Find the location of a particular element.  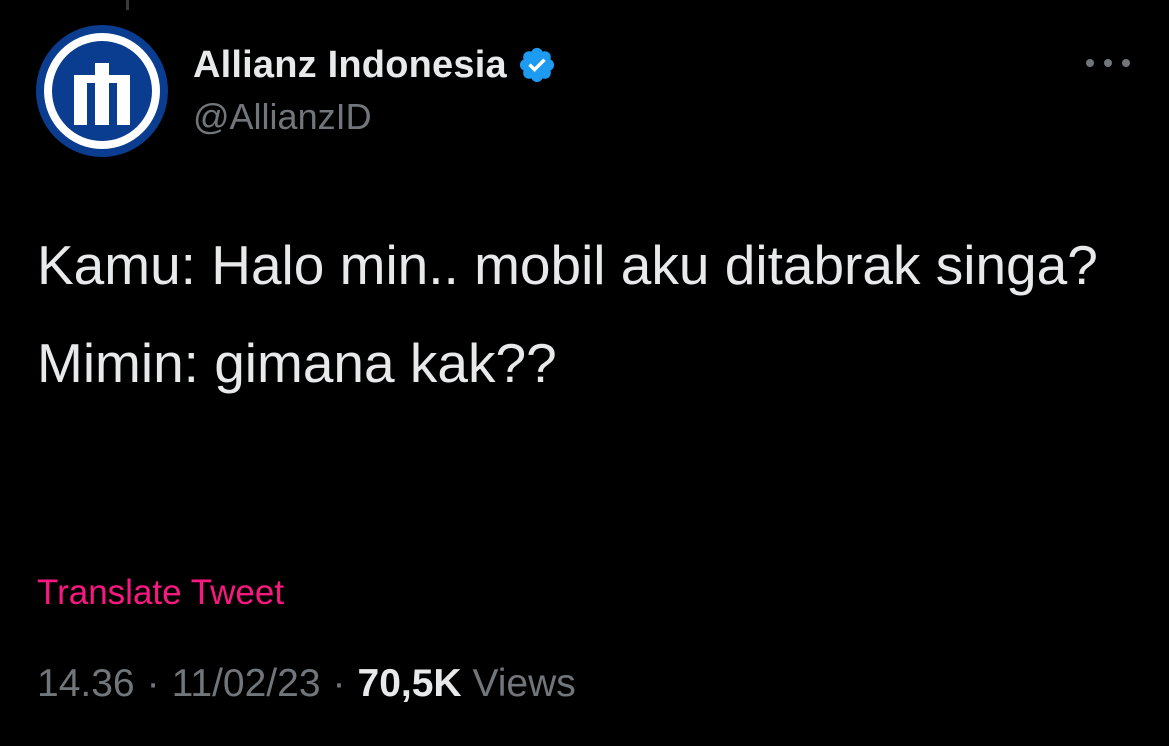

tweet-meta: 14.36 · 11/02/23 · 70,5K Views is located at coordinates (306, 684).